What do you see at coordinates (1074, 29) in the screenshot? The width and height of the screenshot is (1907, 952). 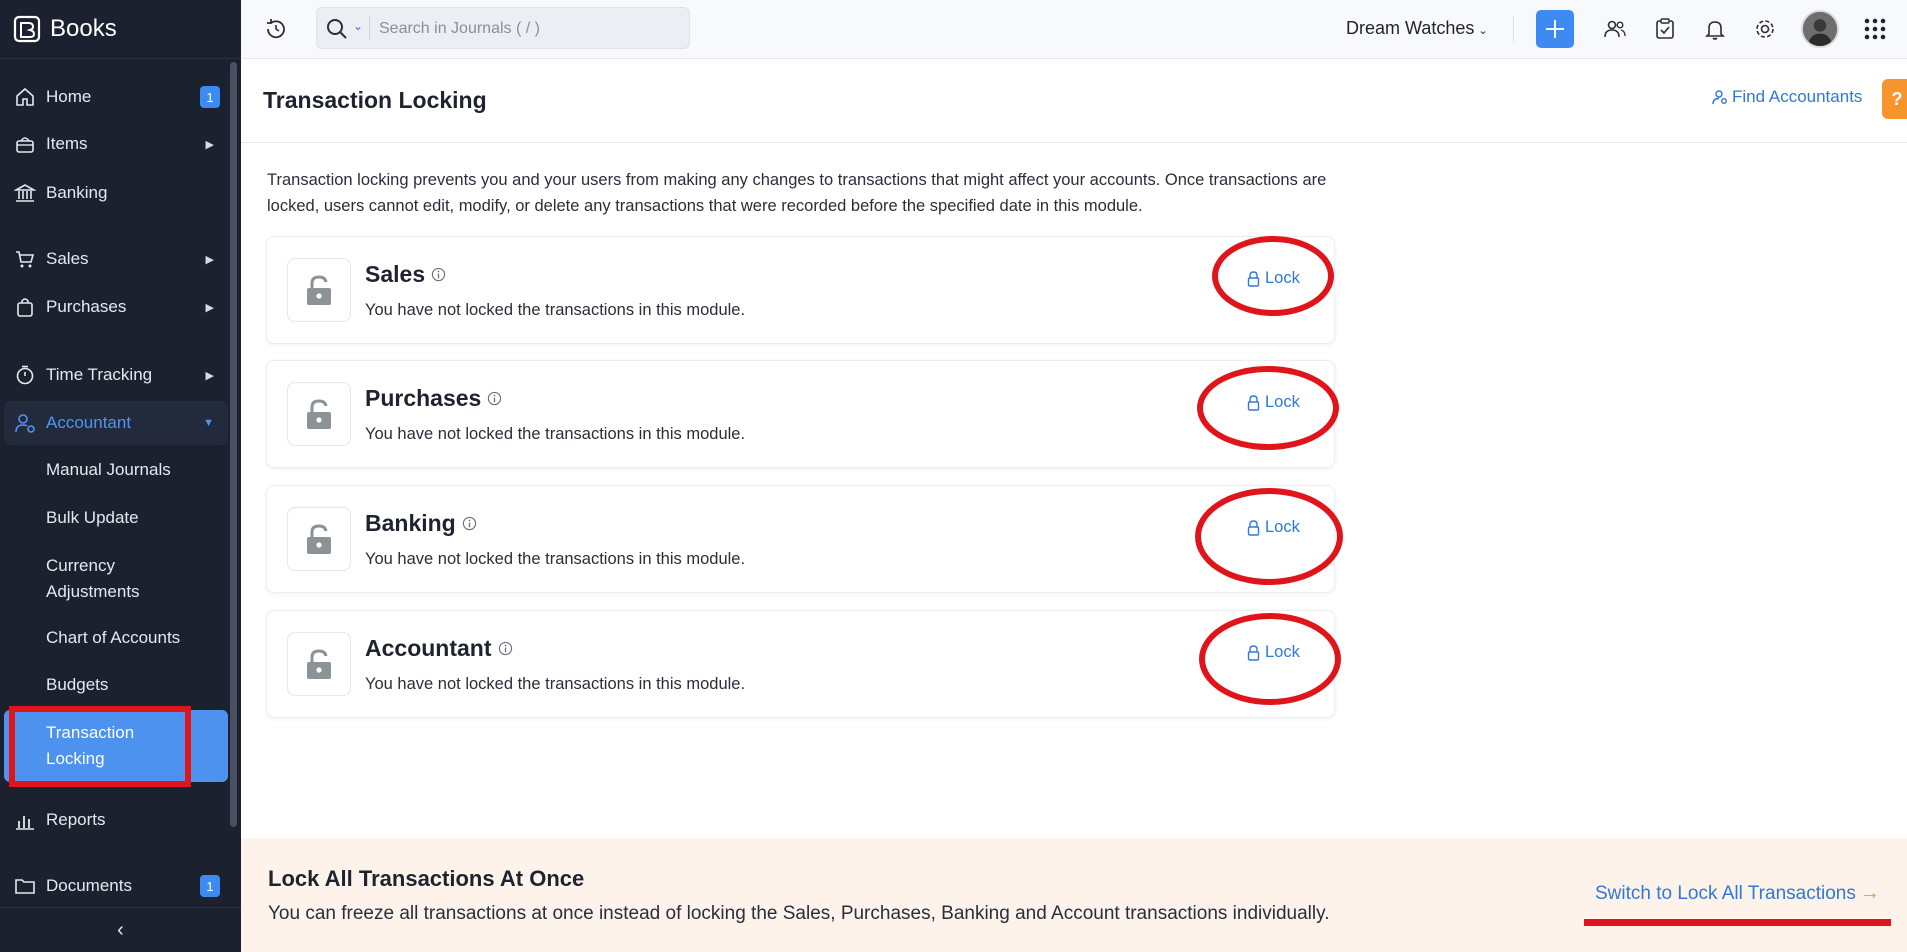 I see `top-bar: ⌄ Dream Watches⌄` at bounding box center [1074, 29].